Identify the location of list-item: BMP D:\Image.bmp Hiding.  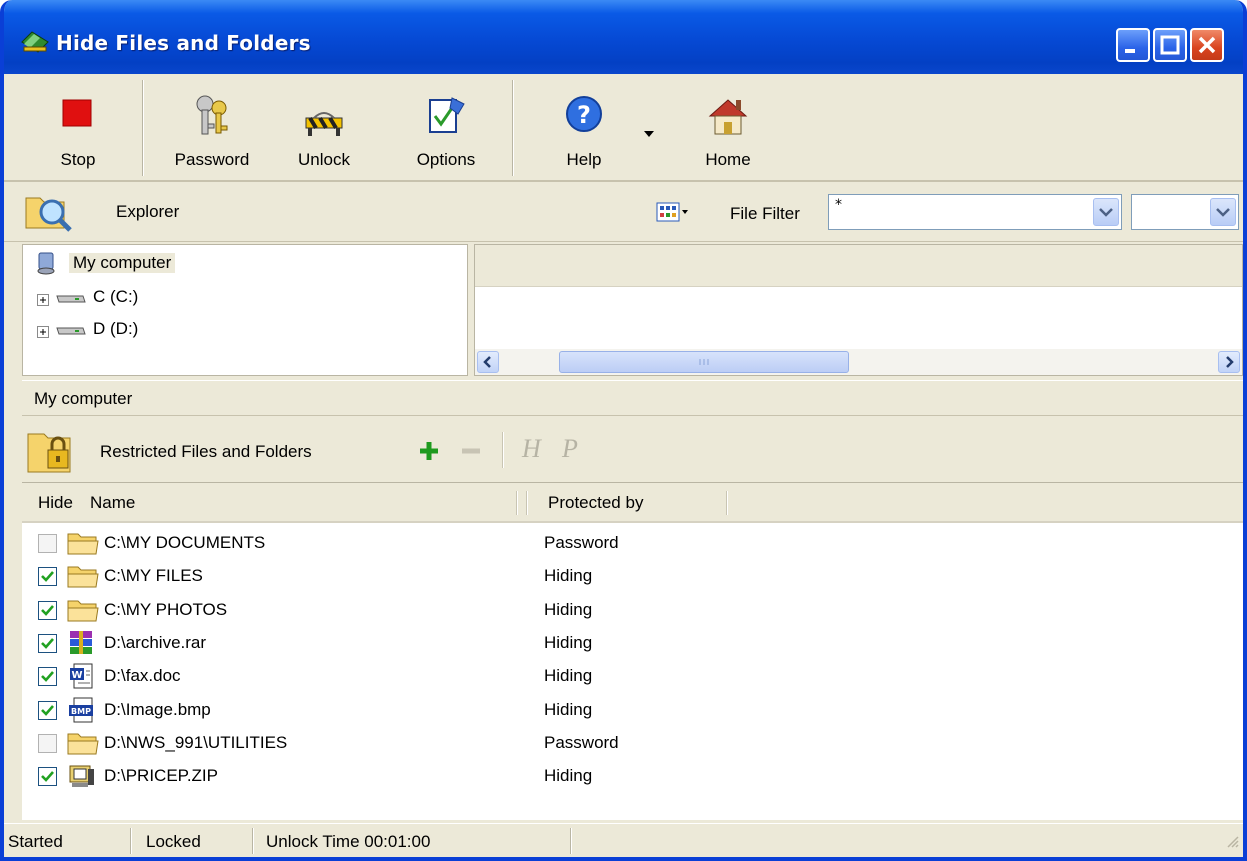
(632, 710).